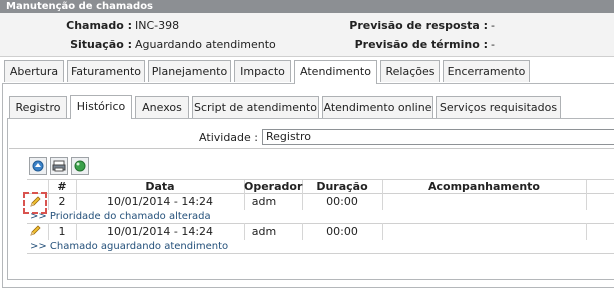 The height and width of the screenshot is (291, 614). I want to click on window-title: Manutenção de chamados, so click(307, 6).